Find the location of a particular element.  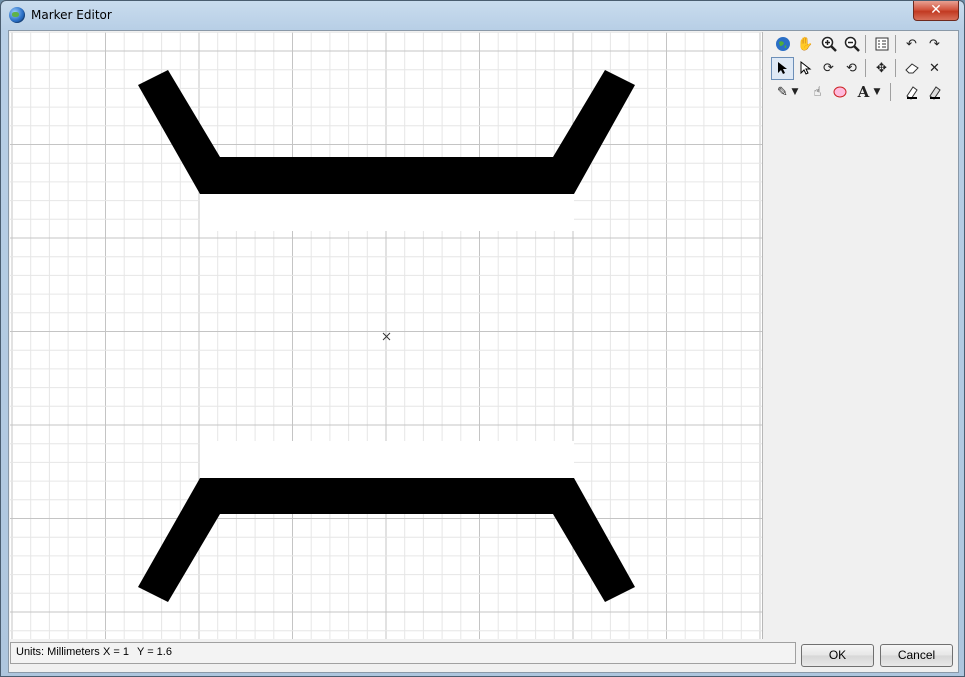

select-arrow-icon is located at coordinates (782, 68).